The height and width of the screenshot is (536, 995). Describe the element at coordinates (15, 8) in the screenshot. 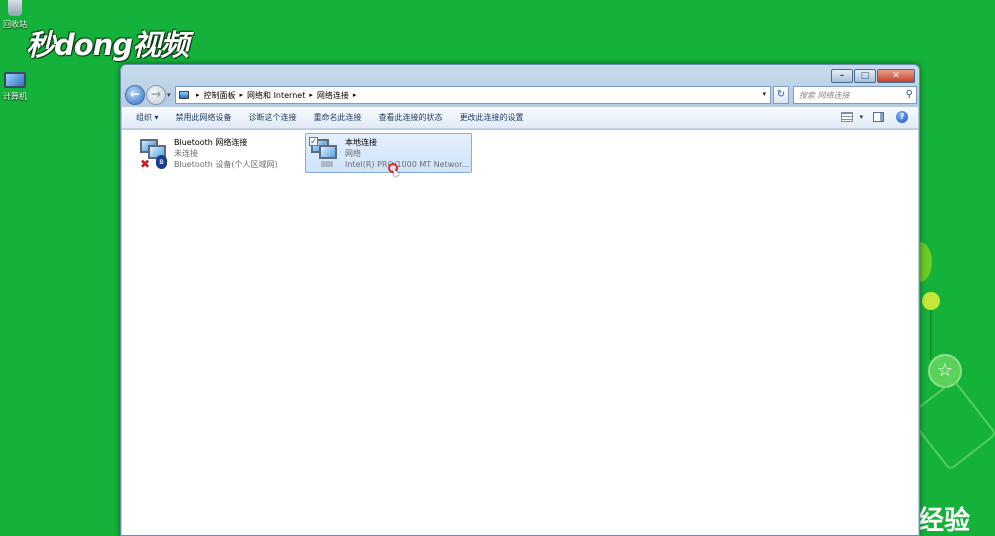

I see `recycle-bin-icon` at that location.